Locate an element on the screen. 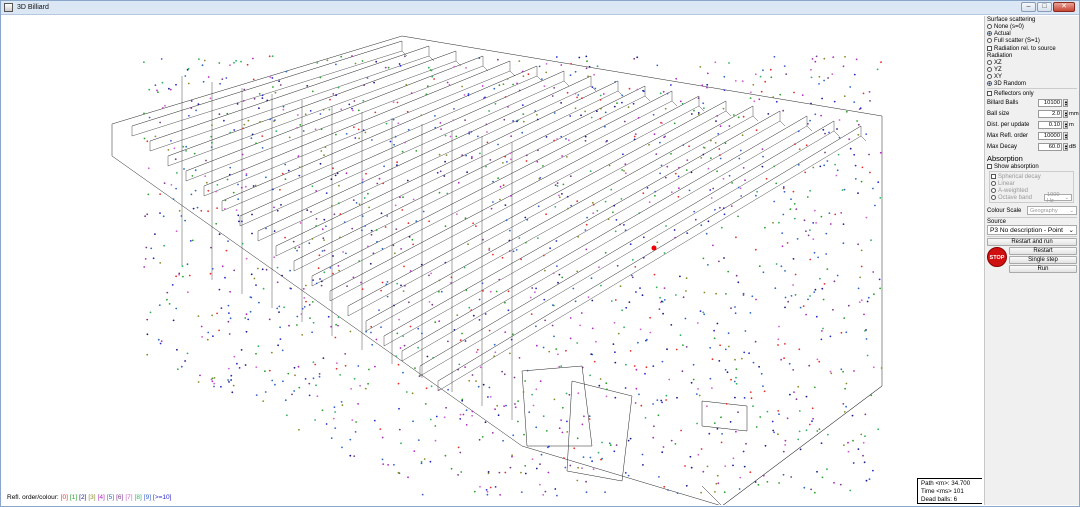 The width and height of the screenshot is (1080, 507). linear-radio: Linear is located at coordinates (1031, 183).